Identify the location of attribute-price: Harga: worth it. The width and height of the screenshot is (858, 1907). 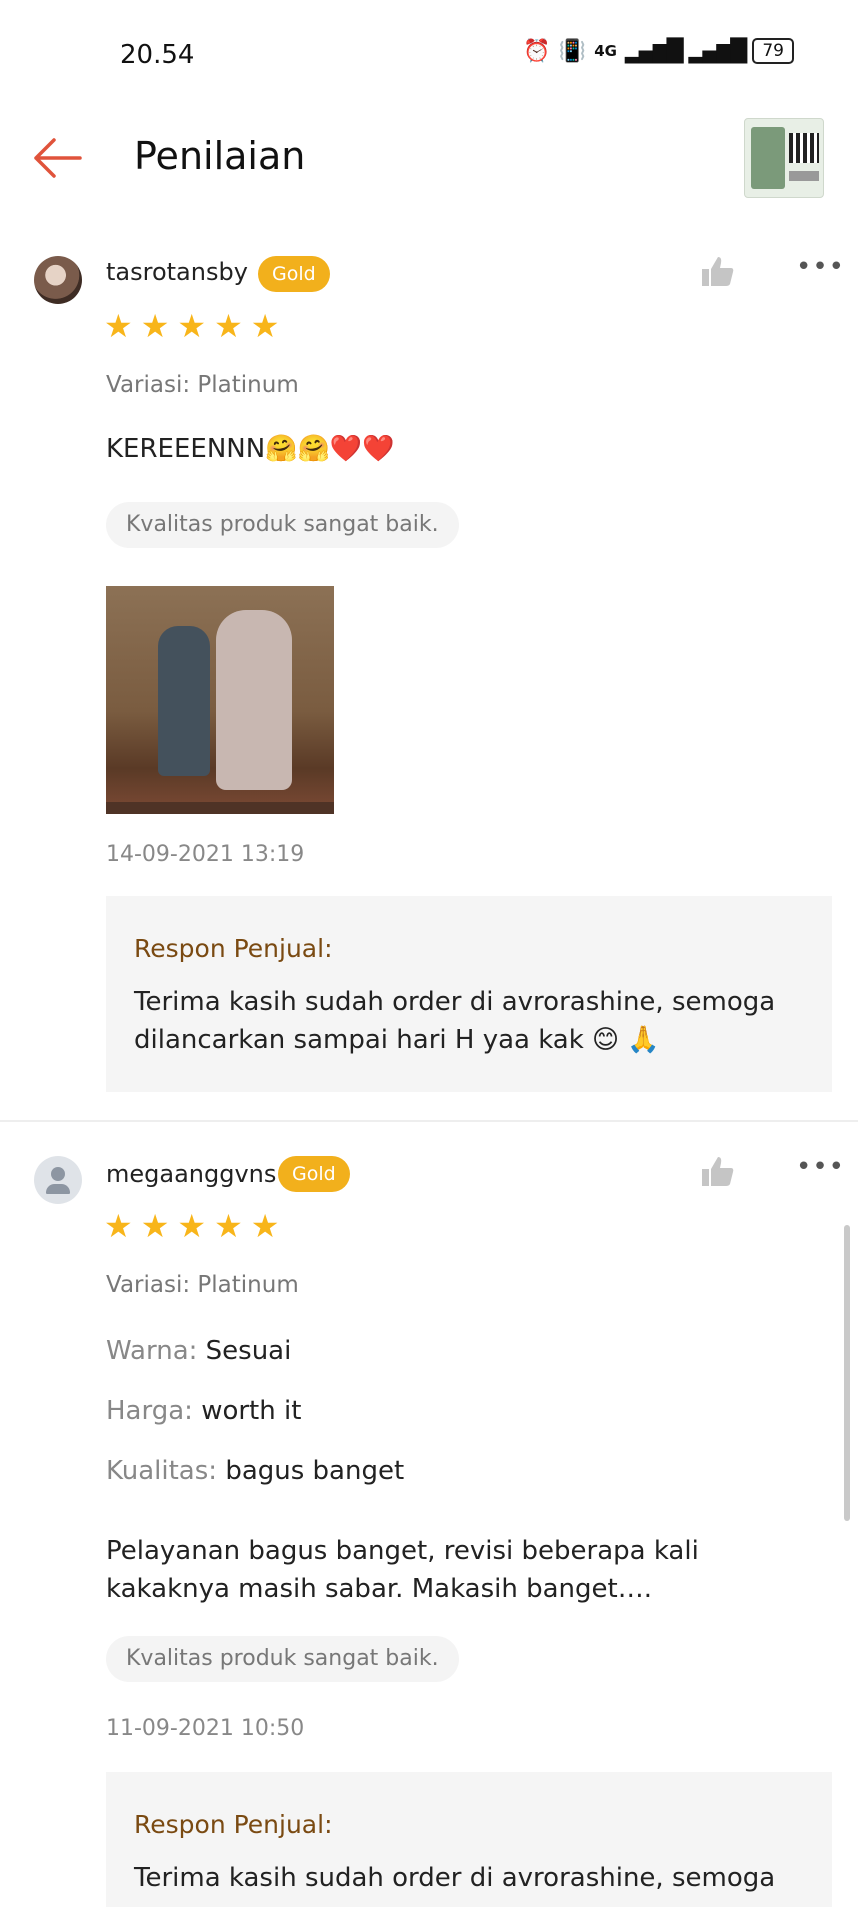
(203, 1411).